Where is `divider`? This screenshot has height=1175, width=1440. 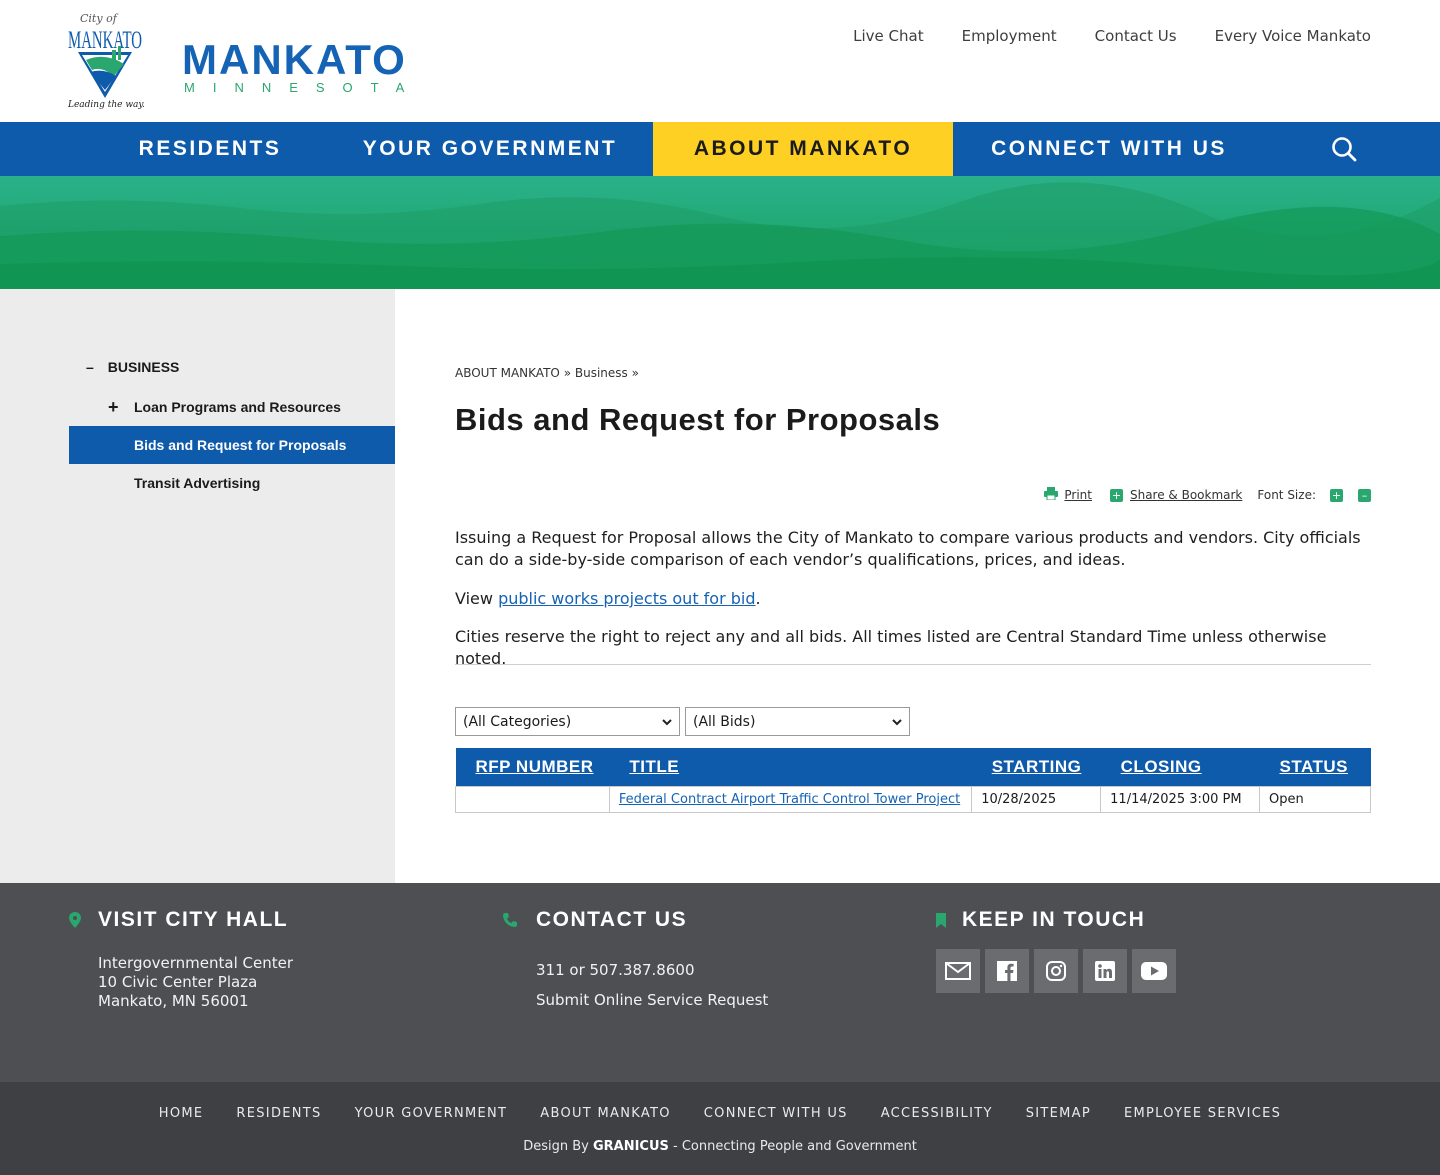 divider is located at coordinates (913, 664).